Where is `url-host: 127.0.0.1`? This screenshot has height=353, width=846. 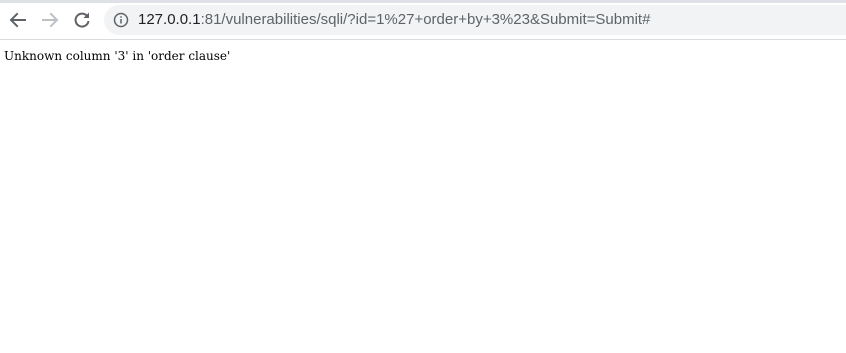
url-host: 127.0.0.1 is located at coordinates (169, 19).